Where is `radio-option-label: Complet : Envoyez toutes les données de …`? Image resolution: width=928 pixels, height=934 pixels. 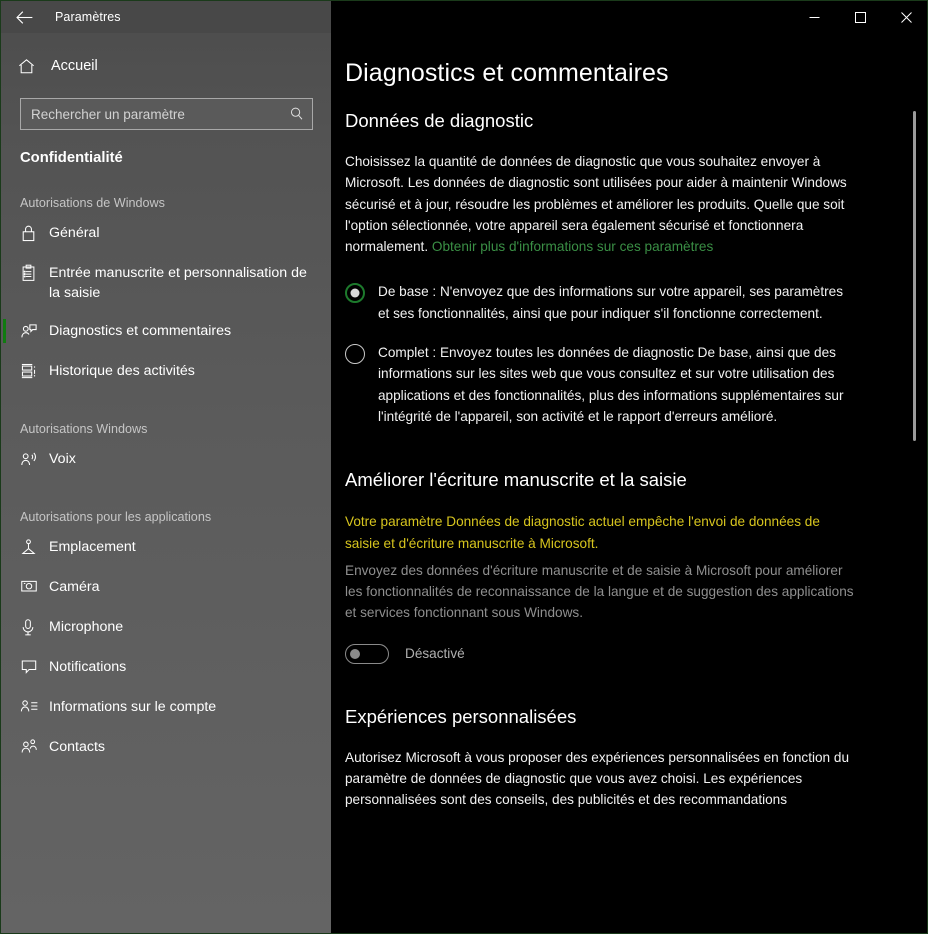 radio-option-label: Complet : Envoyez toutes les données de … is located at coordinates (611, 384).